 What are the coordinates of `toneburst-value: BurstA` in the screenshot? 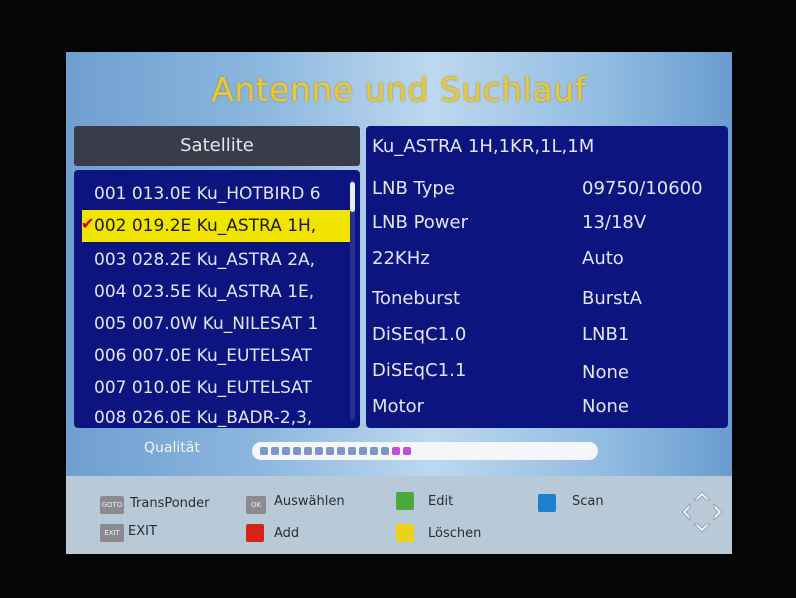 It's located at (612, 298).